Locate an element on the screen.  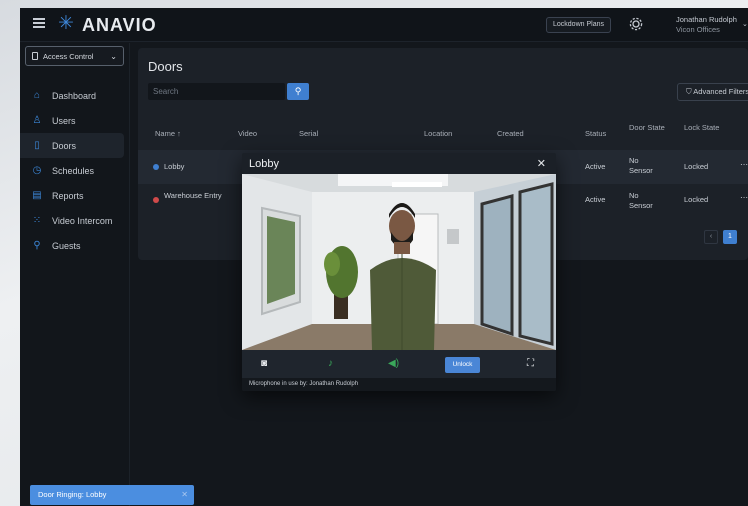
feed-controls: ◙ ♪ ◀) ⛶ is located at coordinates (399, 364).